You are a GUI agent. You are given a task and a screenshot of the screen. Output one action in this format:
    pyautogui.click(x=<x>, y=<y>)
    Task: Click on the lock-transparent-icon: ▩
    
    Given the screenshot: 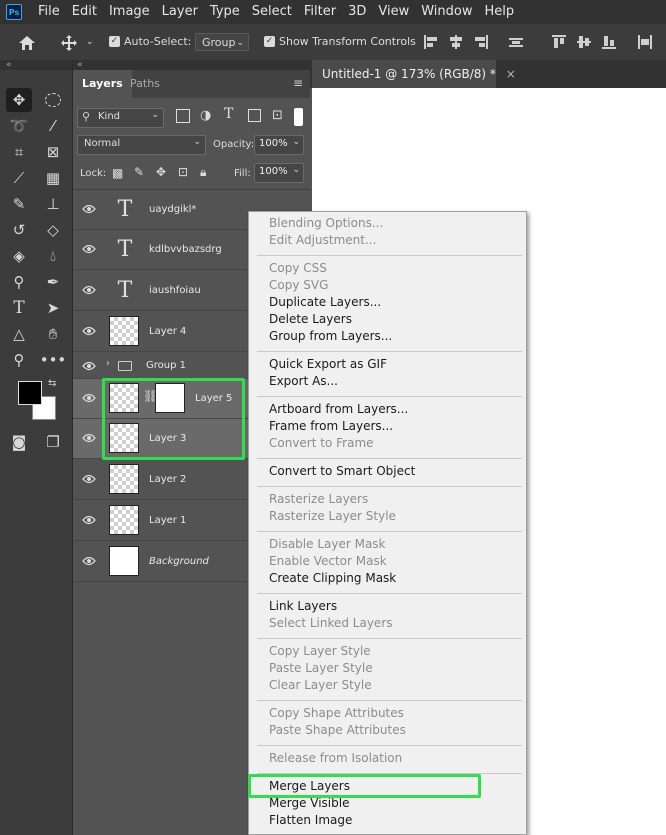 What is the action you would take?
    pyautogui.click(x=117, y=173)
    